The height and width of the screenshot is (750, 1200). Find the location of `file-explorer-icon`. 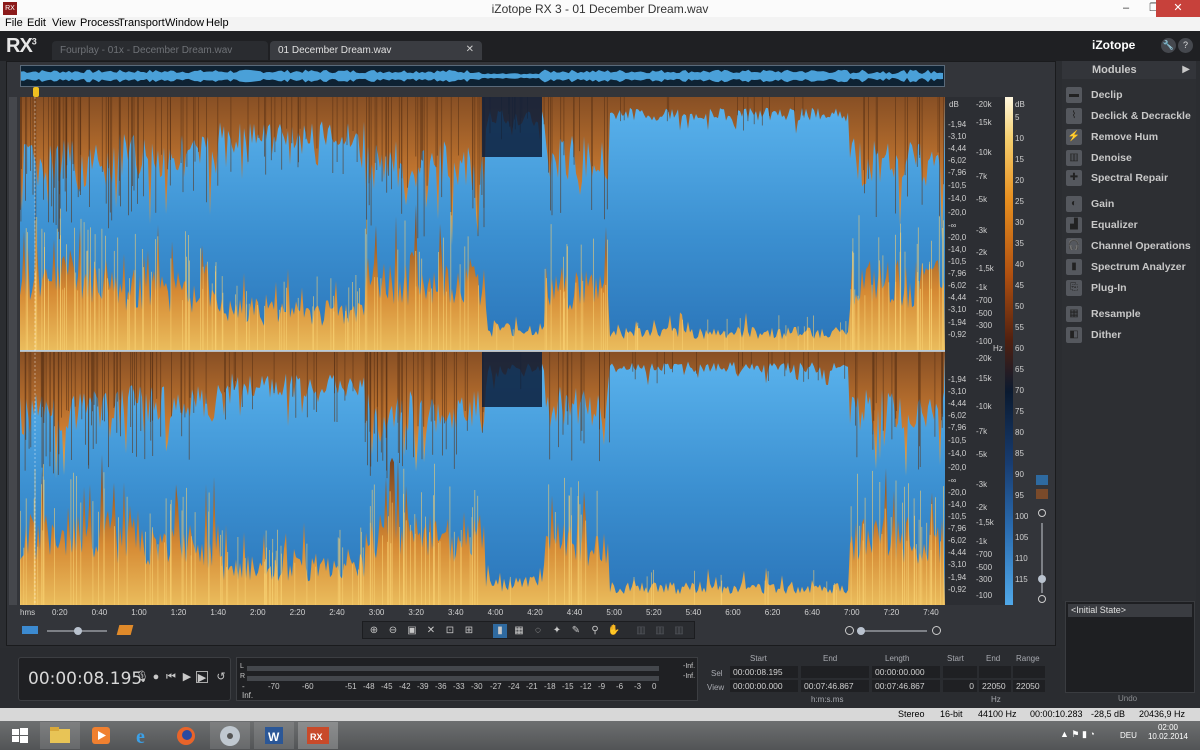

file-explorer-icon is located at coordinates (60, 735).